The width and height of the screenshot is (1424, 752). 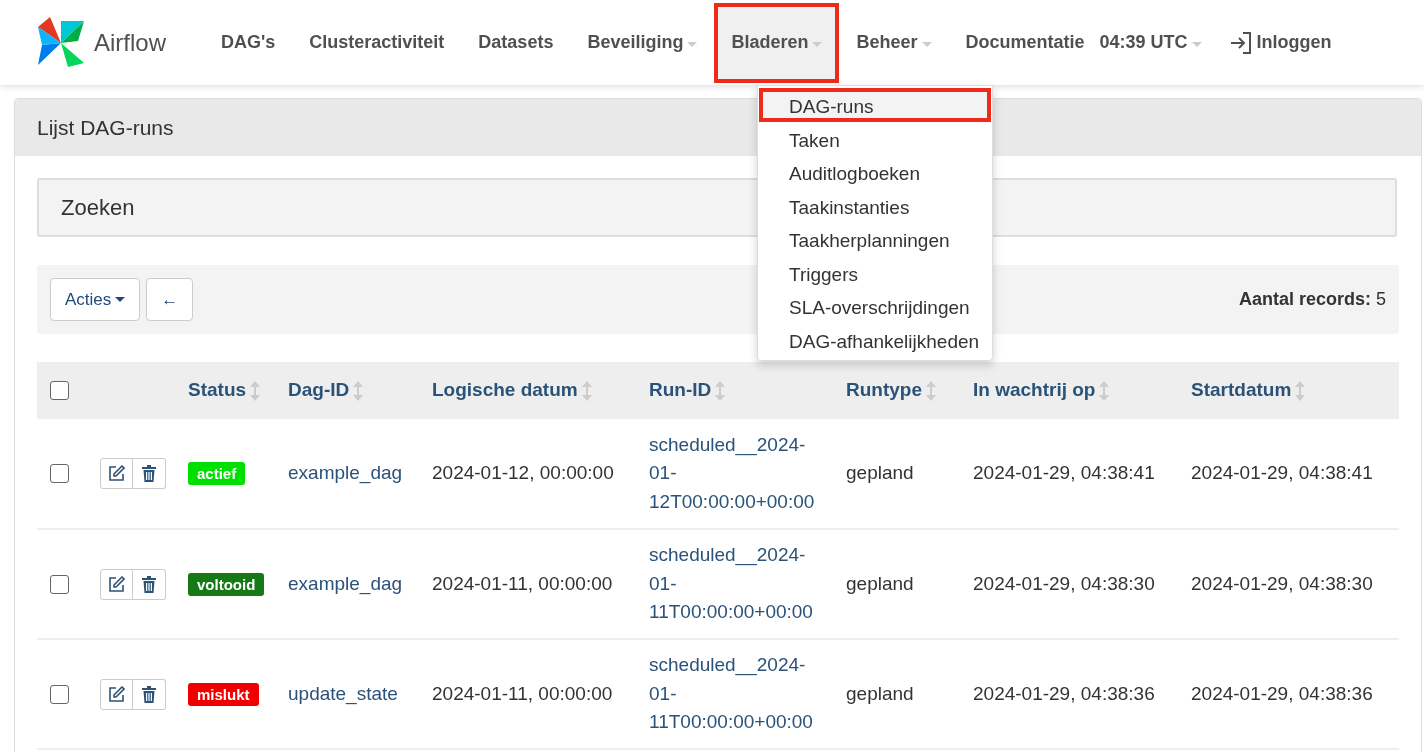 What do you see at coordinates (130, 42) in the screenshot?
I see `brand-name: Airflow` at bounding box center [130, 42].